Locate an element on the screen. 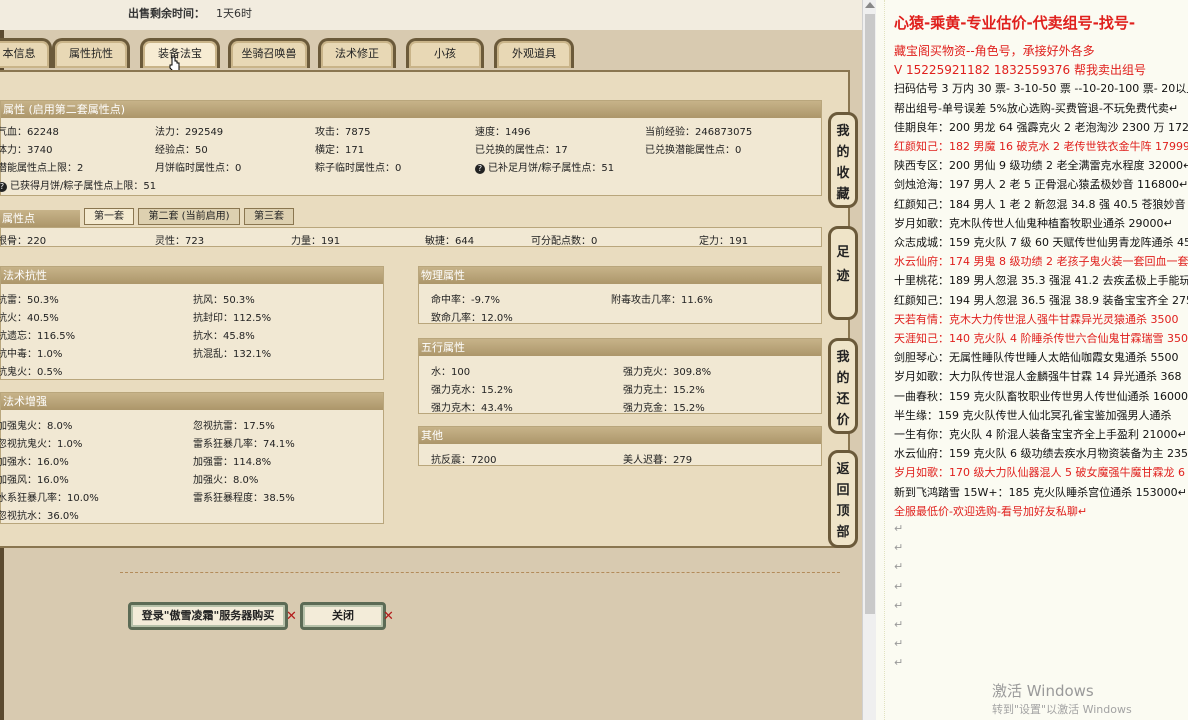 The image size is (1188, 720). doc-line: 全服最低价-欢迎选购-看号加好友私聊↵ is located at coordinates (991, 511).